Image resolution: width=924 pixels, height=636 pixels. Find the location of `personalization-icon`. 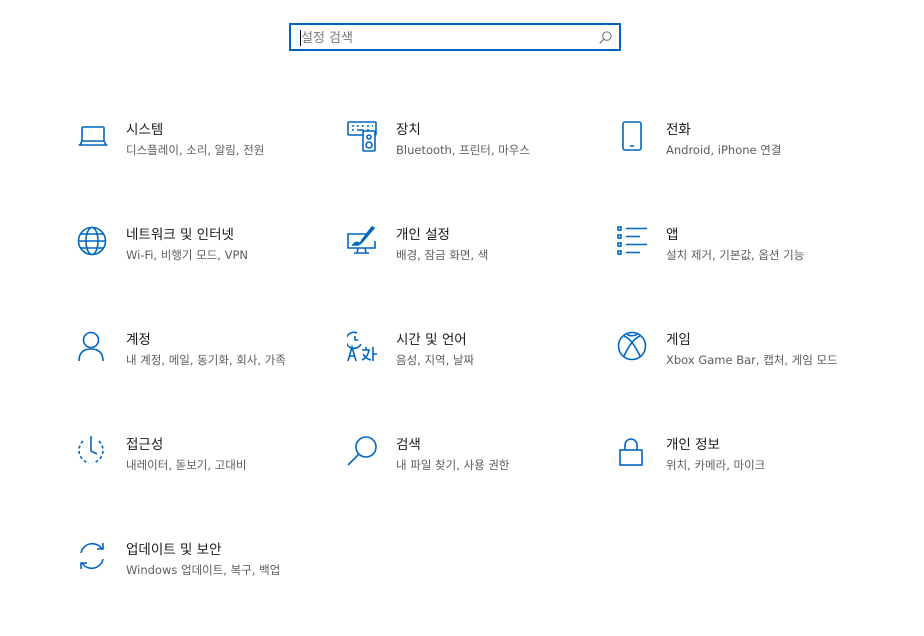

personalization-icon is located at coordinates (363, 242).